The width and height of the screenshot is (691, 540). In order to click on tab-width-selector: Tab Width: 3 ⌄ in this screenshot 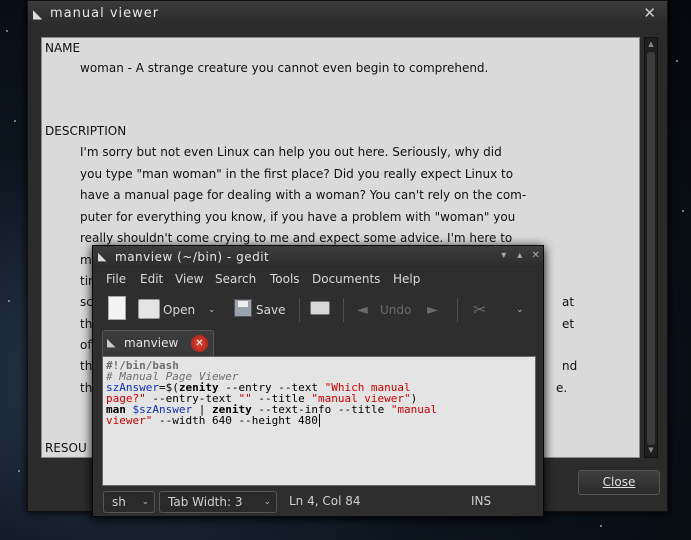, I will do `click(218, 502)`.